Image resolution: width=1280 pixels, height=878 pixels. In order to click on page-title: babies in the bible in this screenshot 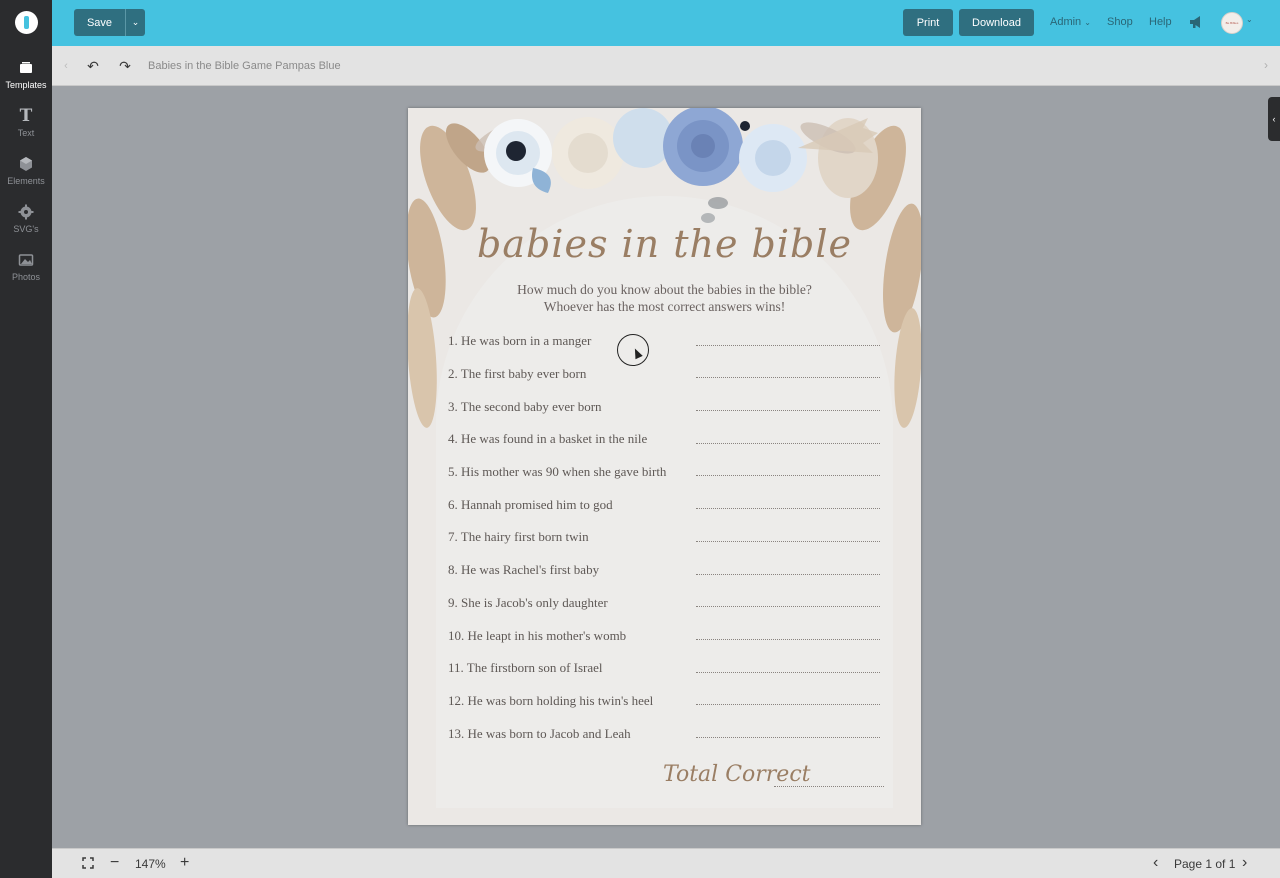, I will do `click(664, 244)`.